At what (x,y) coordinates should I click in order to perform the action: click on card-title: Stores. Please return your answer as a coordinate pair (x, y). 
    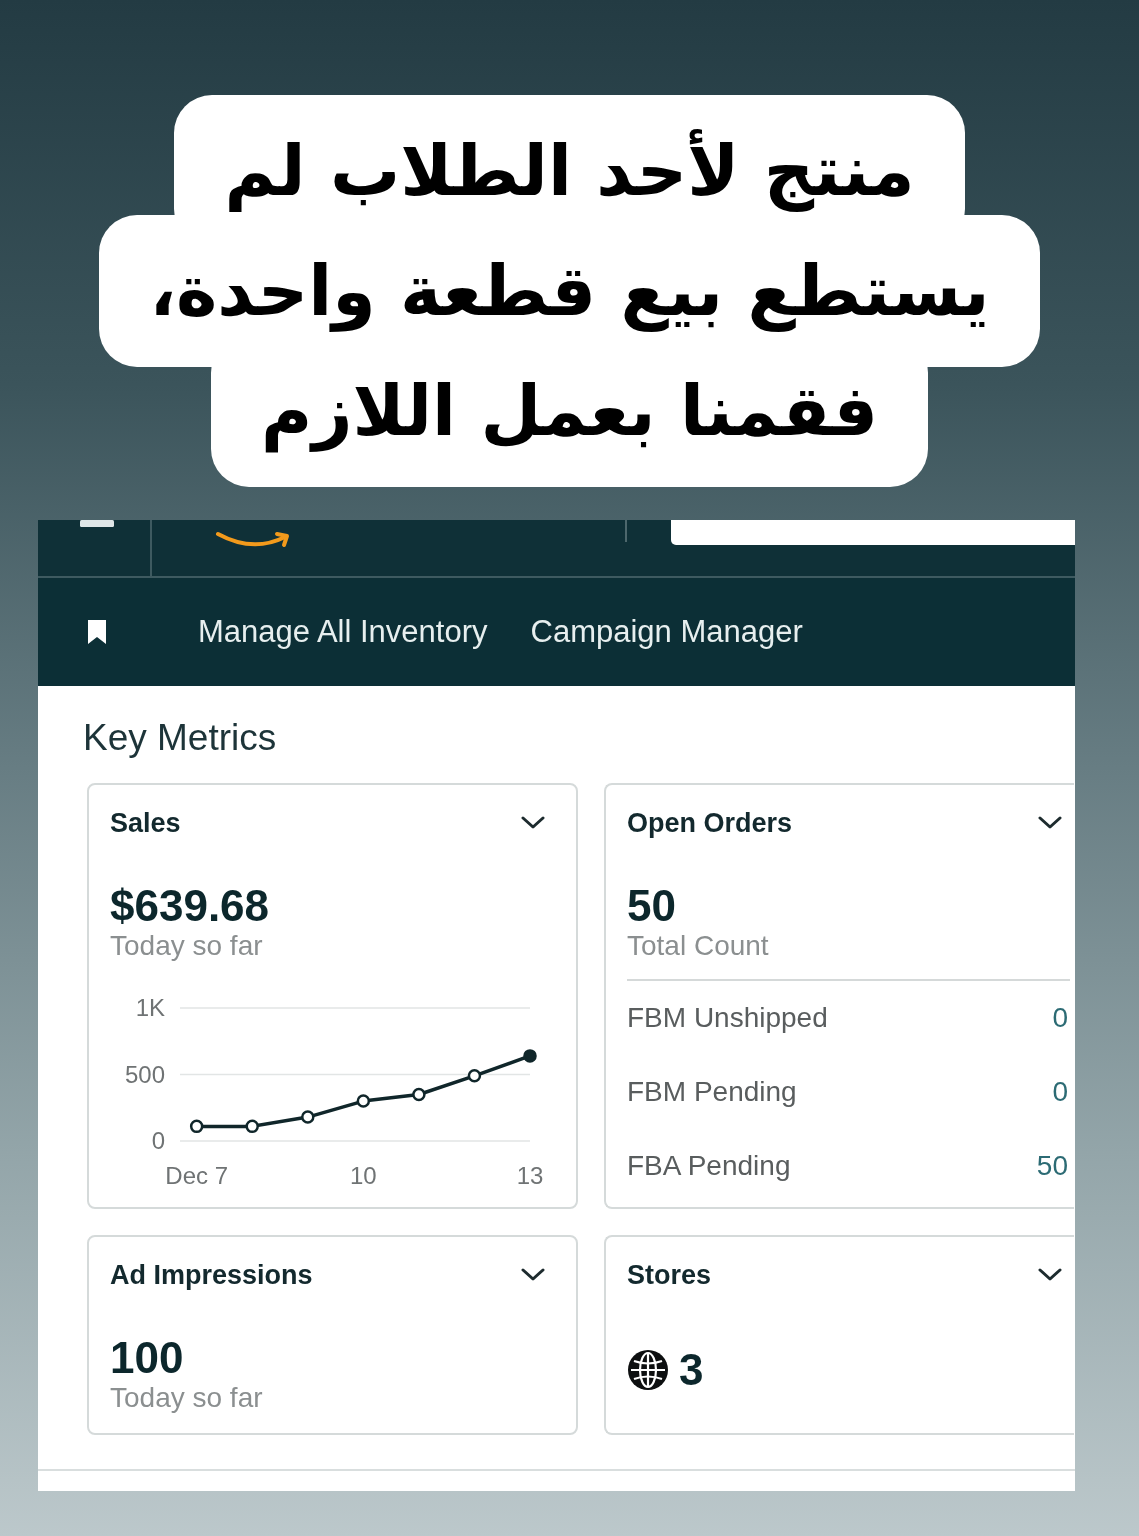
    Looking at the image, I should click on (669, 1275).